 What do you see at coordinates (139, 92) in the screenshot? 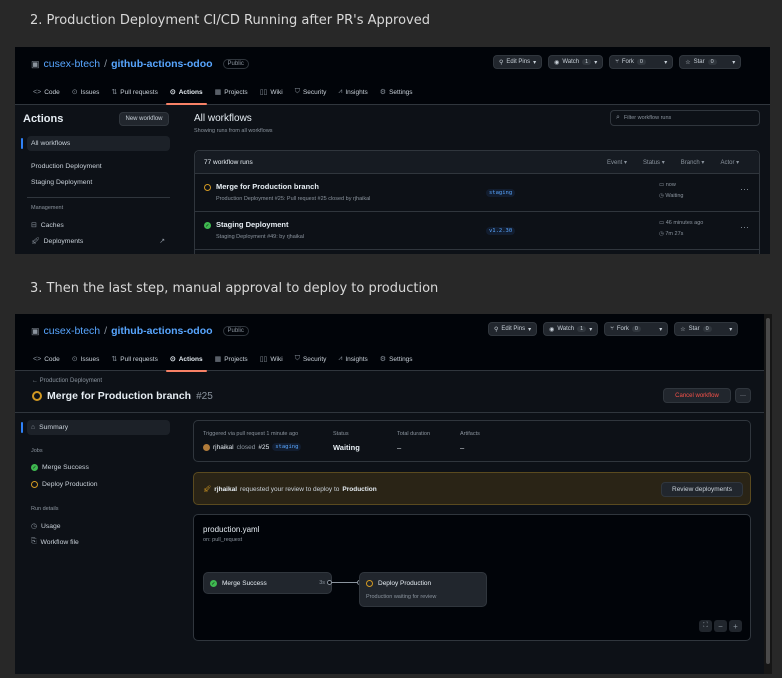
I see `tab-label: Pull requests` at bounding box center [139, 92].